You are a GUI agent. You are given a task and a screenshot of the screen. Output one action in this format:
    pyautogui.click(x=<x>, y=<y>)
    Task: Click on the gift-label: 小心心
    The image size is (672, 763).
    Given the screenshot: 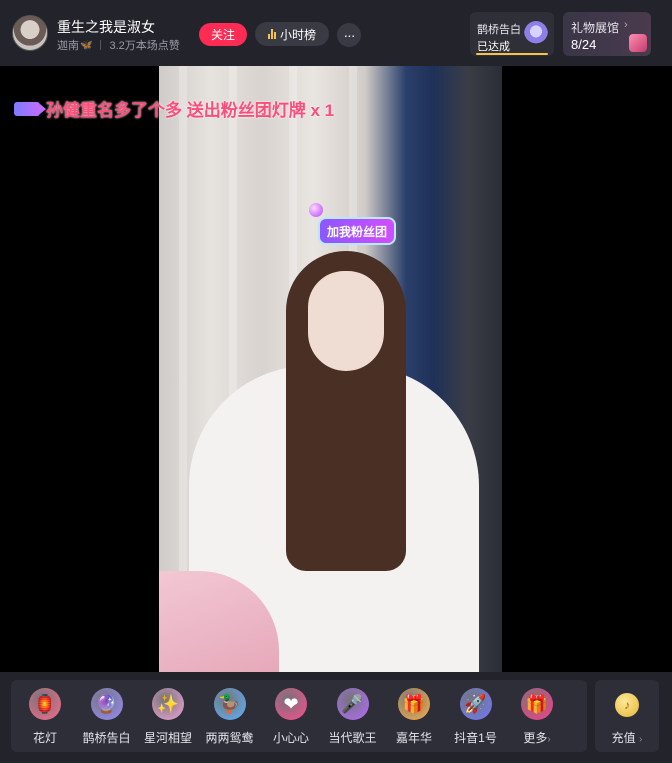 What is the action you would take?
    pyautogui.click(x=291, y=737)
    